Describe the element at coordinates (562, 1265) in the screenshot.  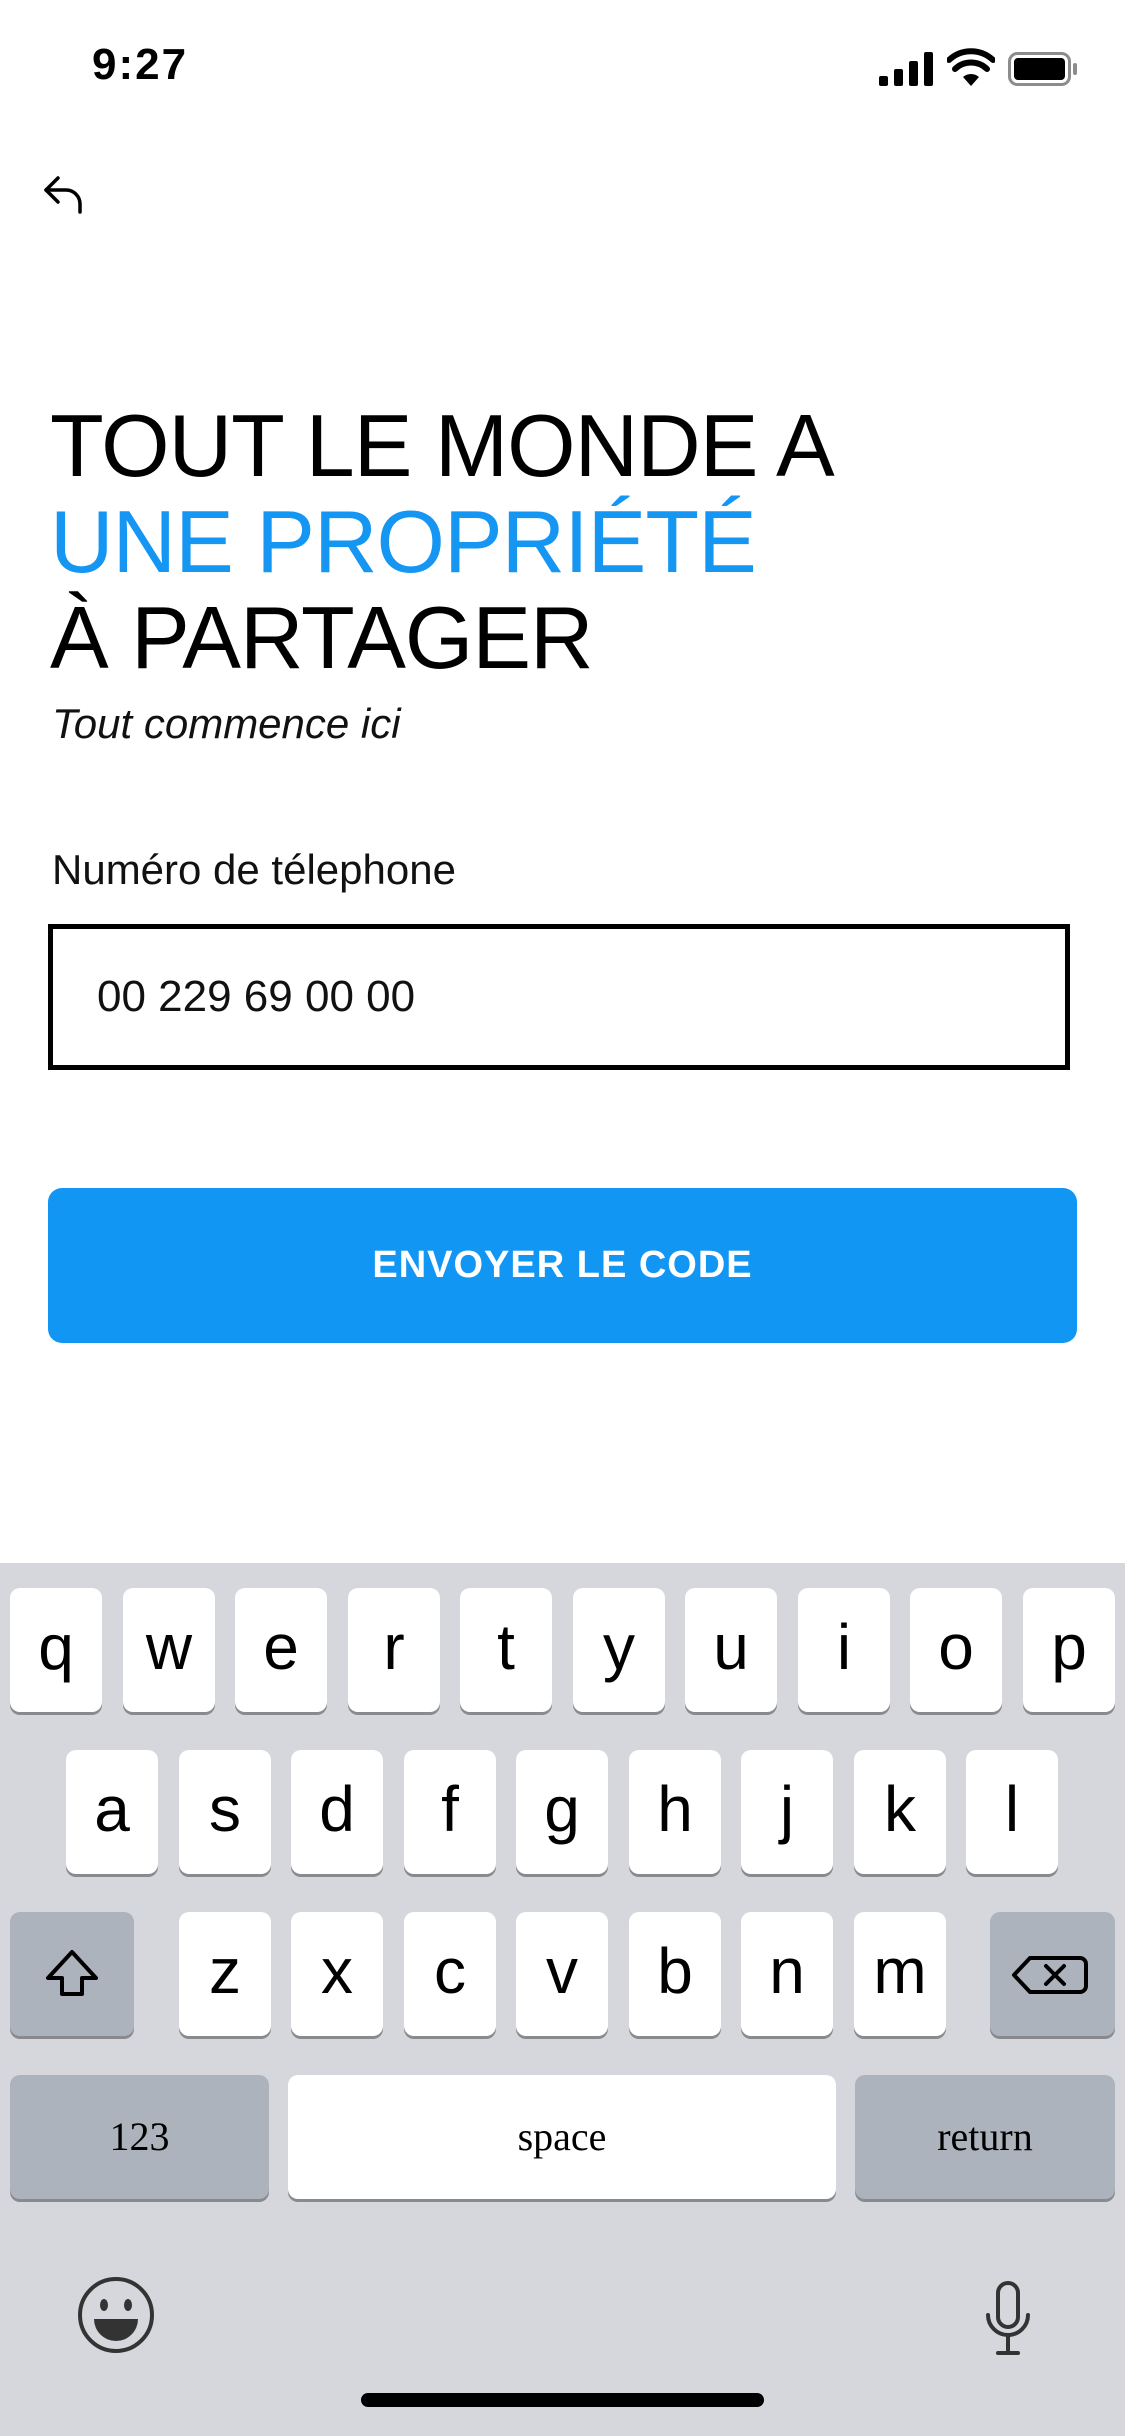
I see `send-code-button: ENVOYER LE CODE` at that location.